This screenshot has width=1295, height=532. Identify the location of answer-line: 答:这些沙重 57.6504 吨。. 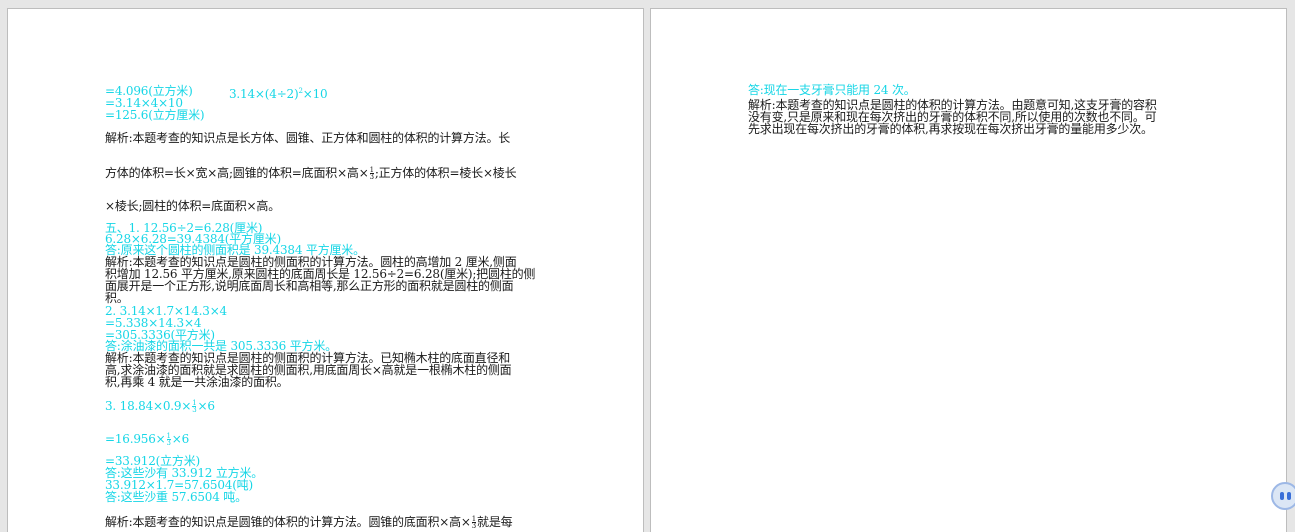
(176, 497).